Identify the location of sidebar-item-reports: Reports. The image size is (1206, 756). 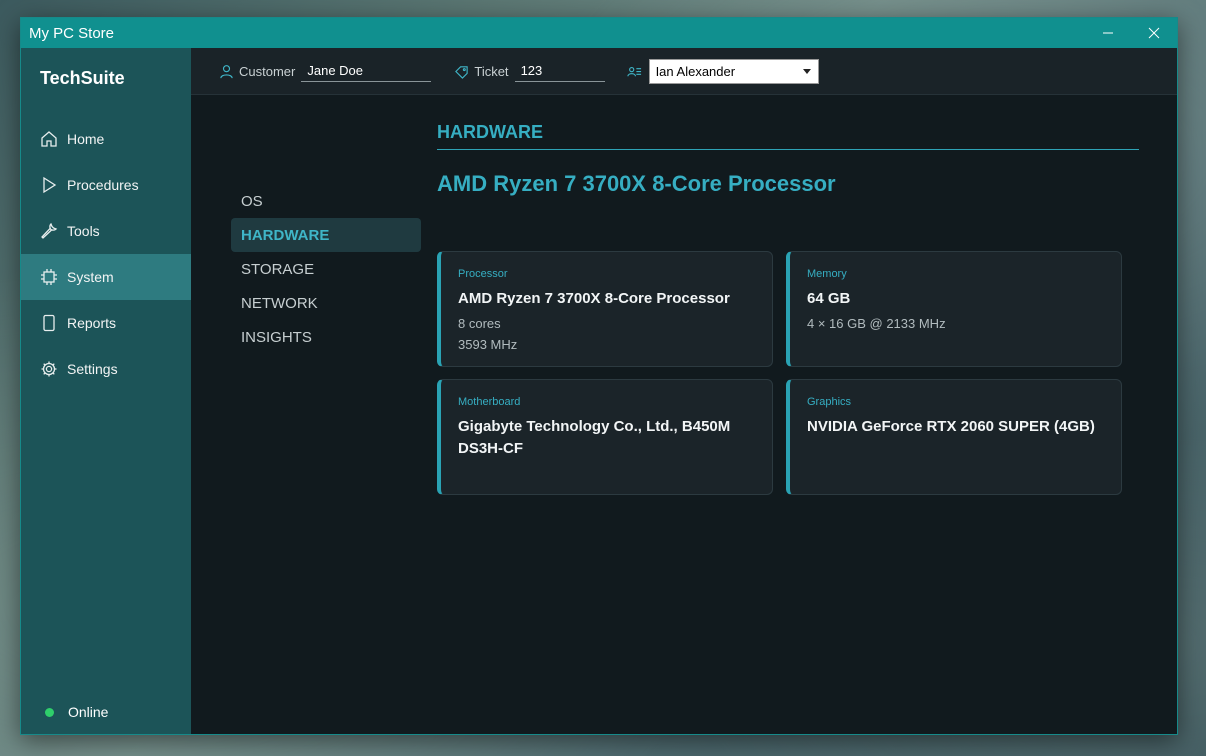
(106, 323).